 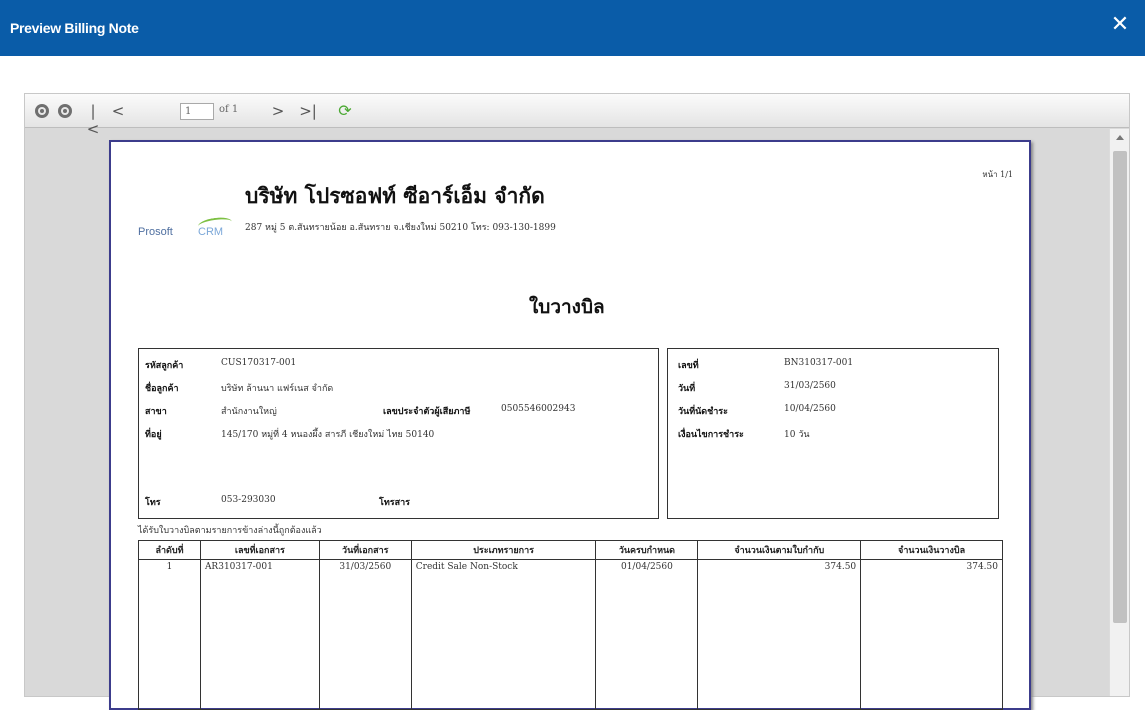 What do you see at coordinates (810, 386) in the screenshot?
I see `billing-date: 31/03/2560` at bounding box center [810, 386].